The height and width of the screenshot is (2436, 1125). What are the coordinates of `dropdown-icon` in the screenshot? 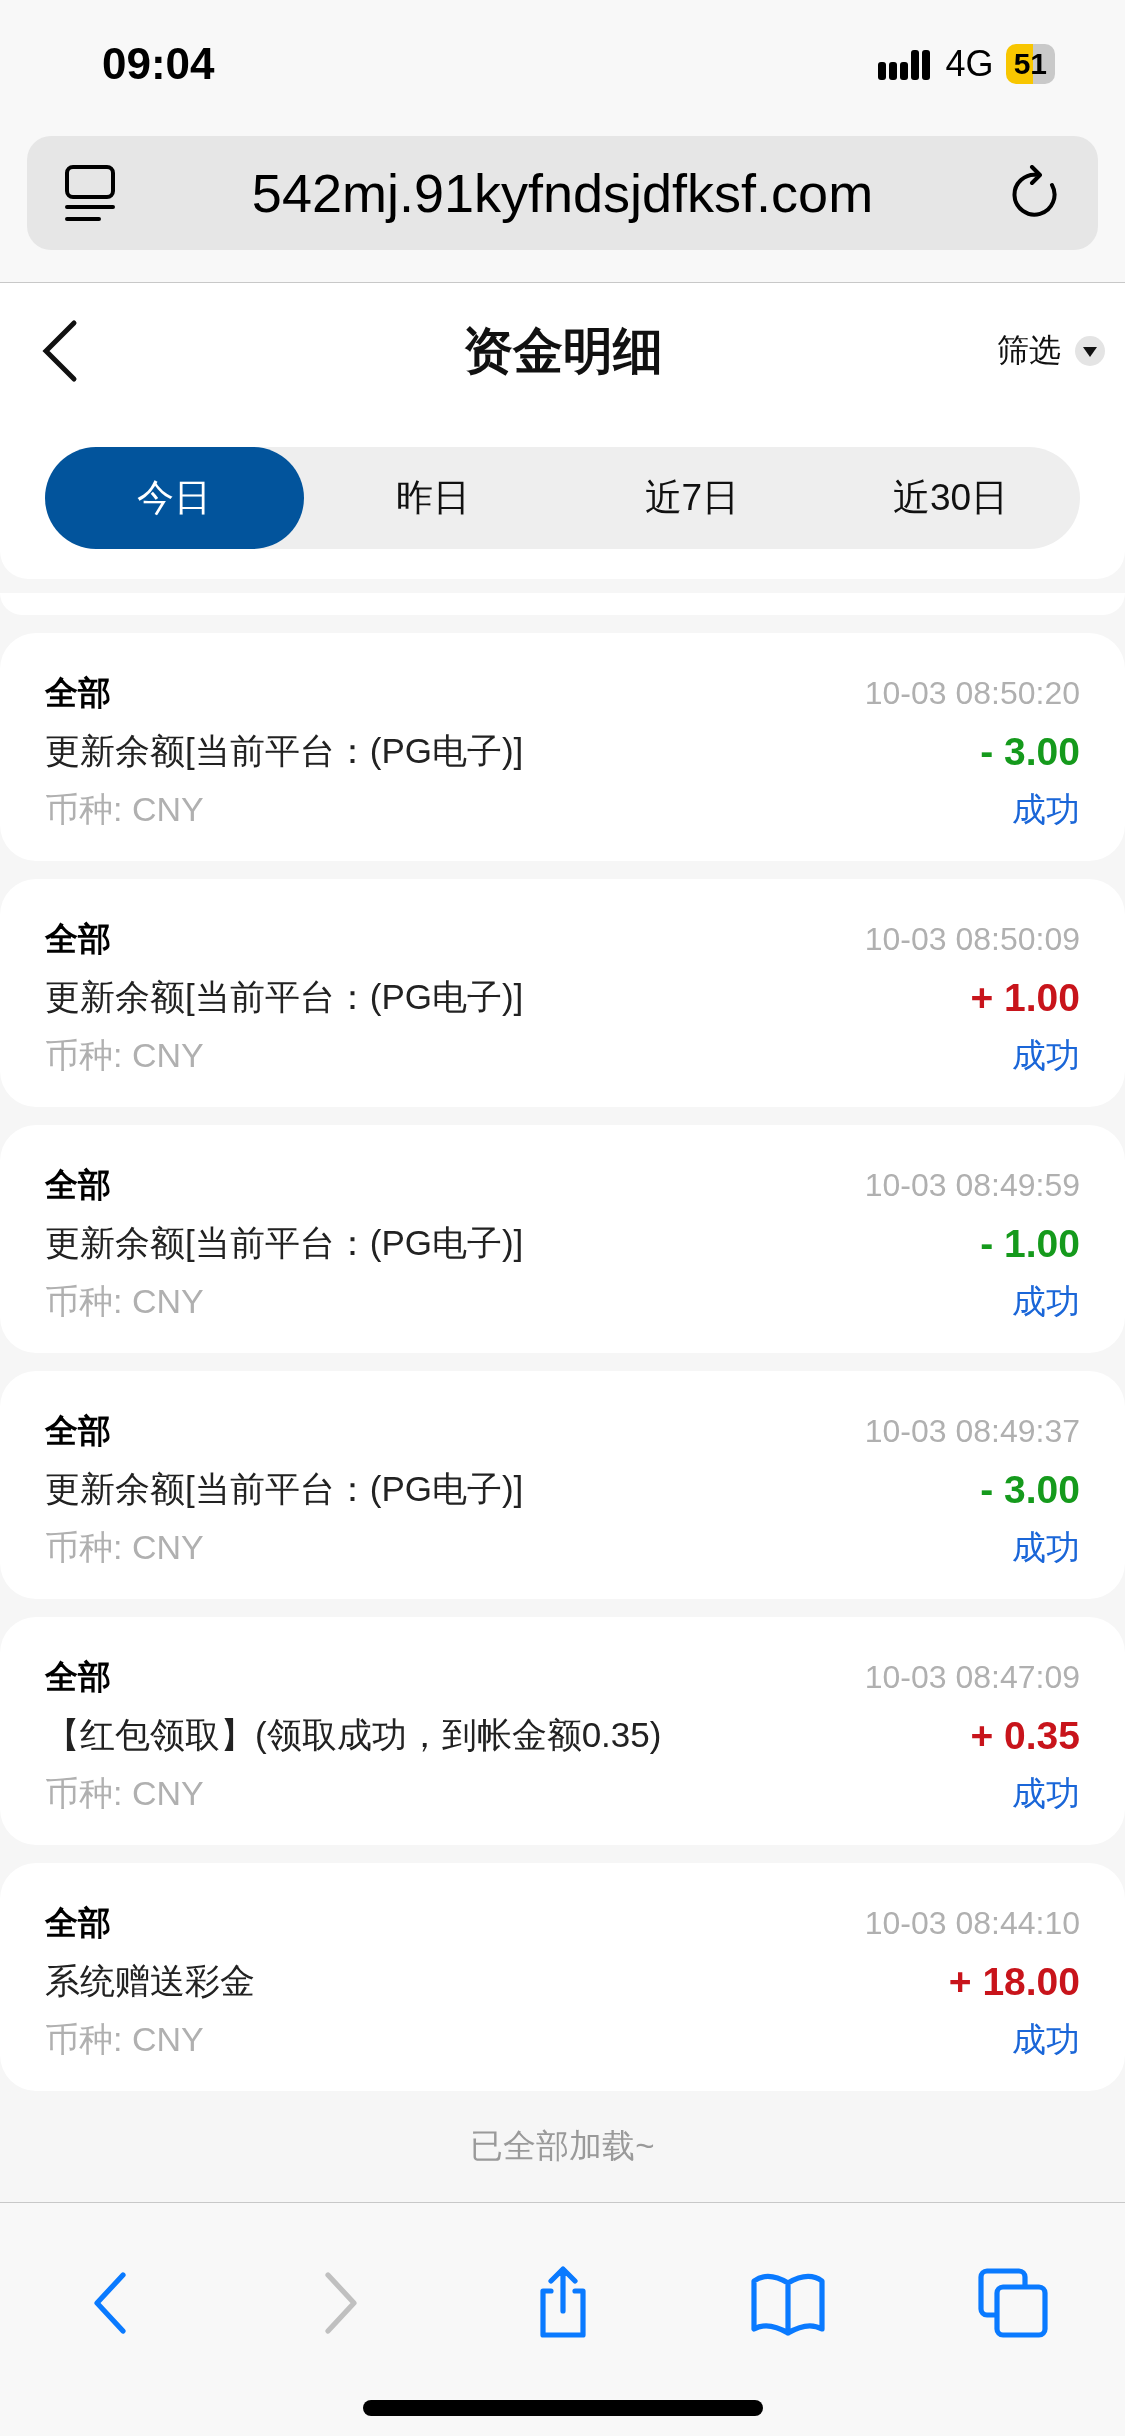 It's located at (1090, 351).